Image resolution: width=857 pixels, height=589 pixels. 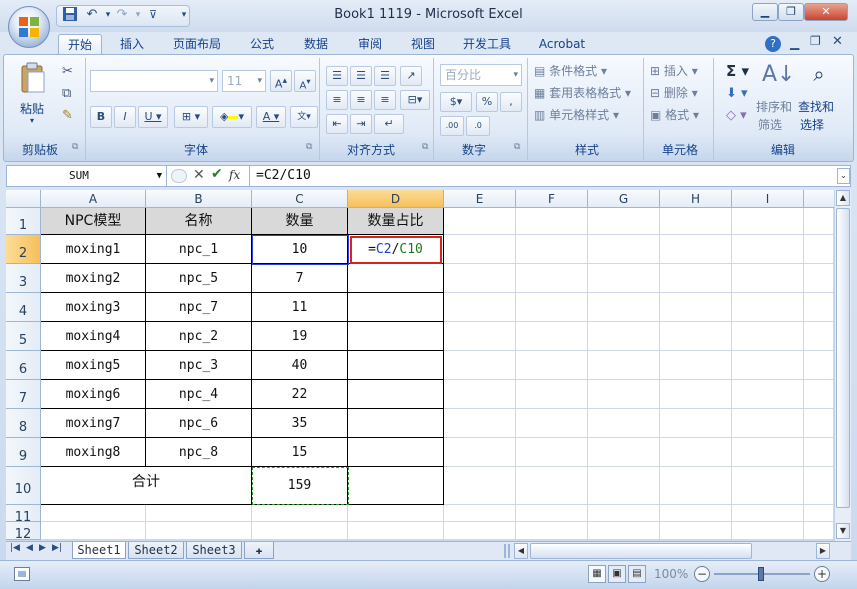 I want to click on find-select-label-1: 查找和, so click(x=816, y=107).